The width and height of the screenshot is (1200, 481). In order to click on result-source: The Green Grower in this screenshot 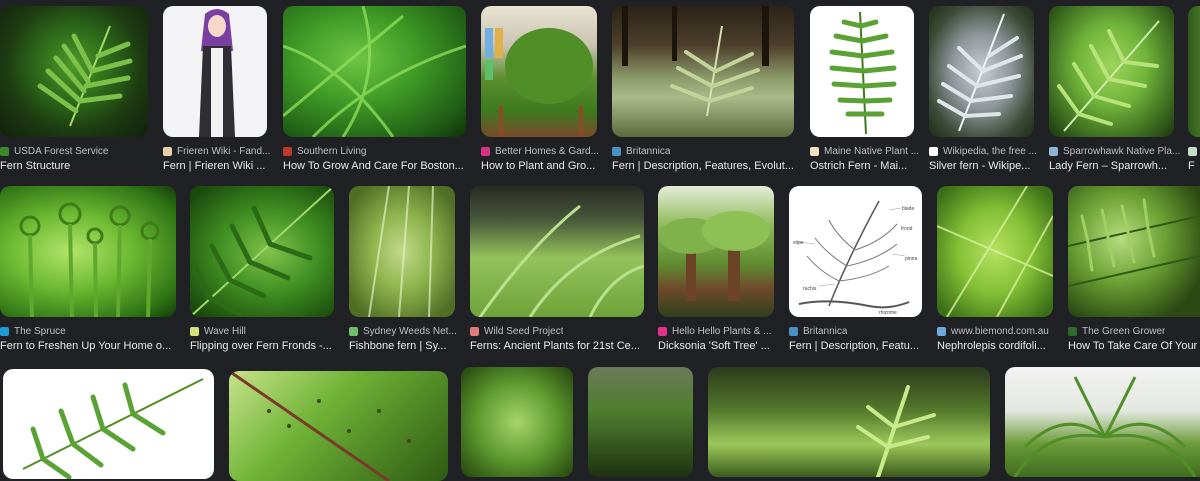, I will do `click(1116, 331)`.